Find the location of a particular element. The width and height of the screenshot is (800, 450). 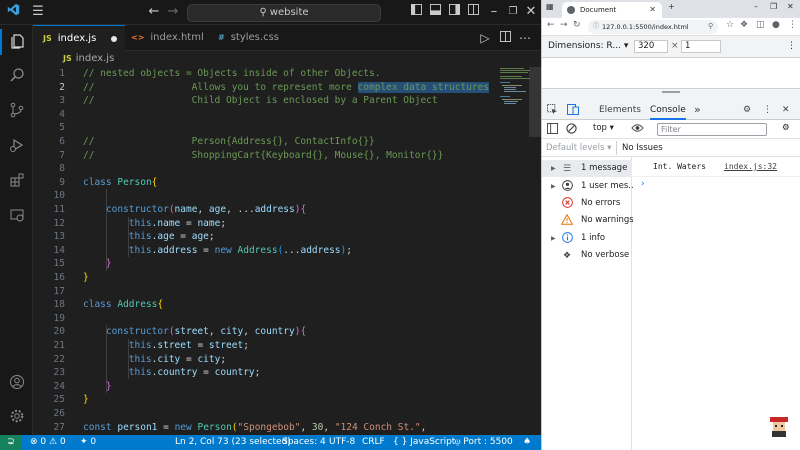

viewport-width-input: 320 is located at coordinates (651, 46).